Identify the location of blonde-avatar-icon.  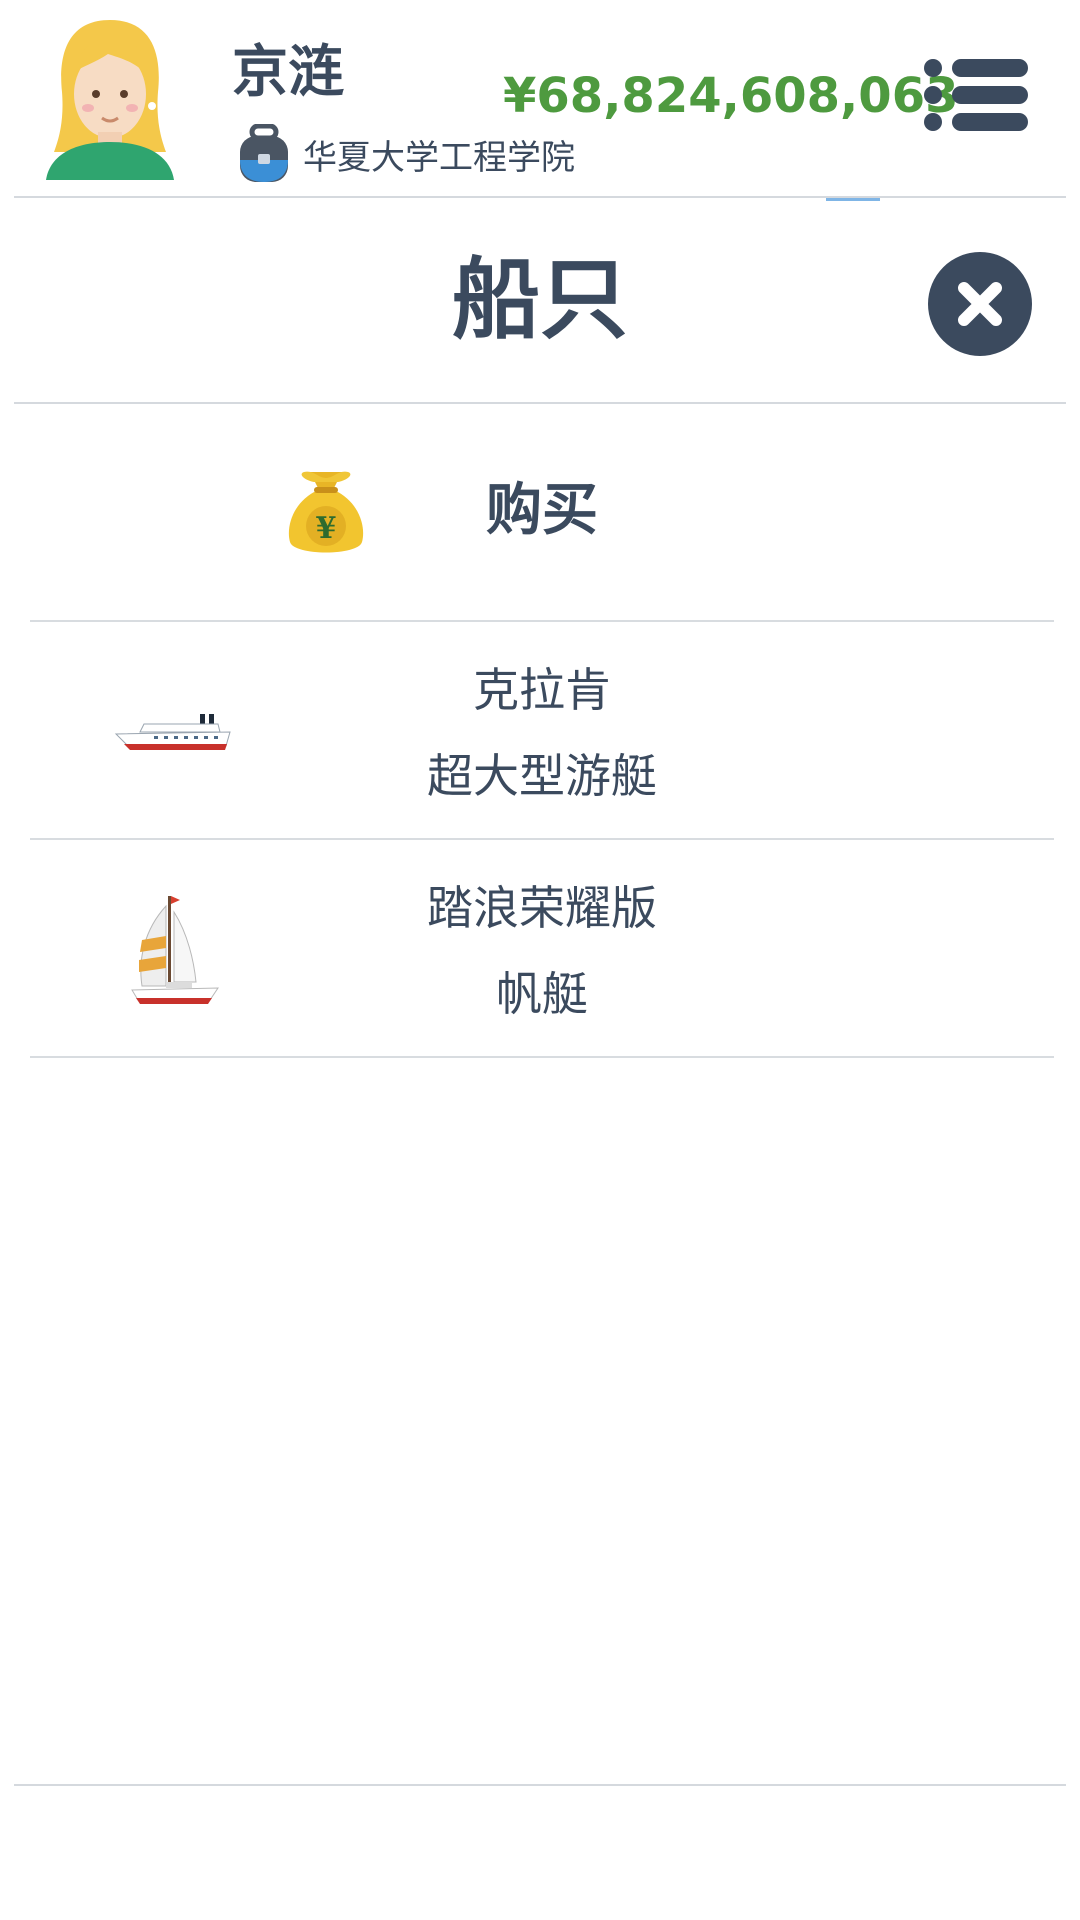
(110, 100).